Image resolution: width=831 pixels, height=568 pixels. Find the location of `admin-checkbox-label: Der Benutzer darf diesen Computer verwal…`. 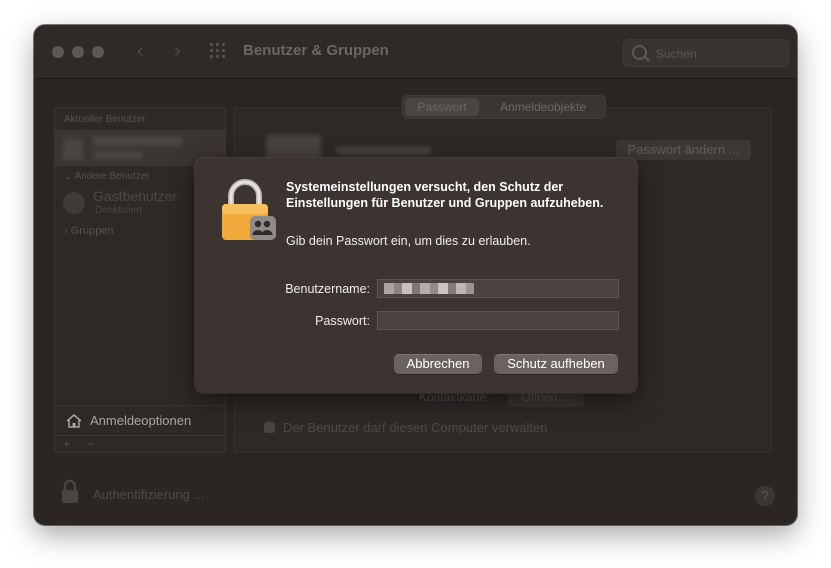

admin-checkbox-label: Der Benutzer darf diesen Computer verwal… is located at coordinates (415, 427).